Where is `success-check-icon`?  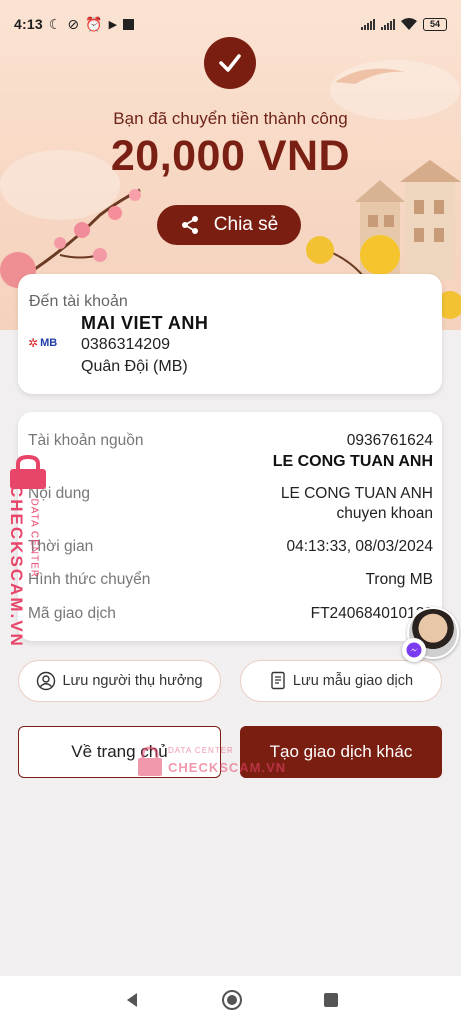
success-check-icon is located at coordinates (230, 63).